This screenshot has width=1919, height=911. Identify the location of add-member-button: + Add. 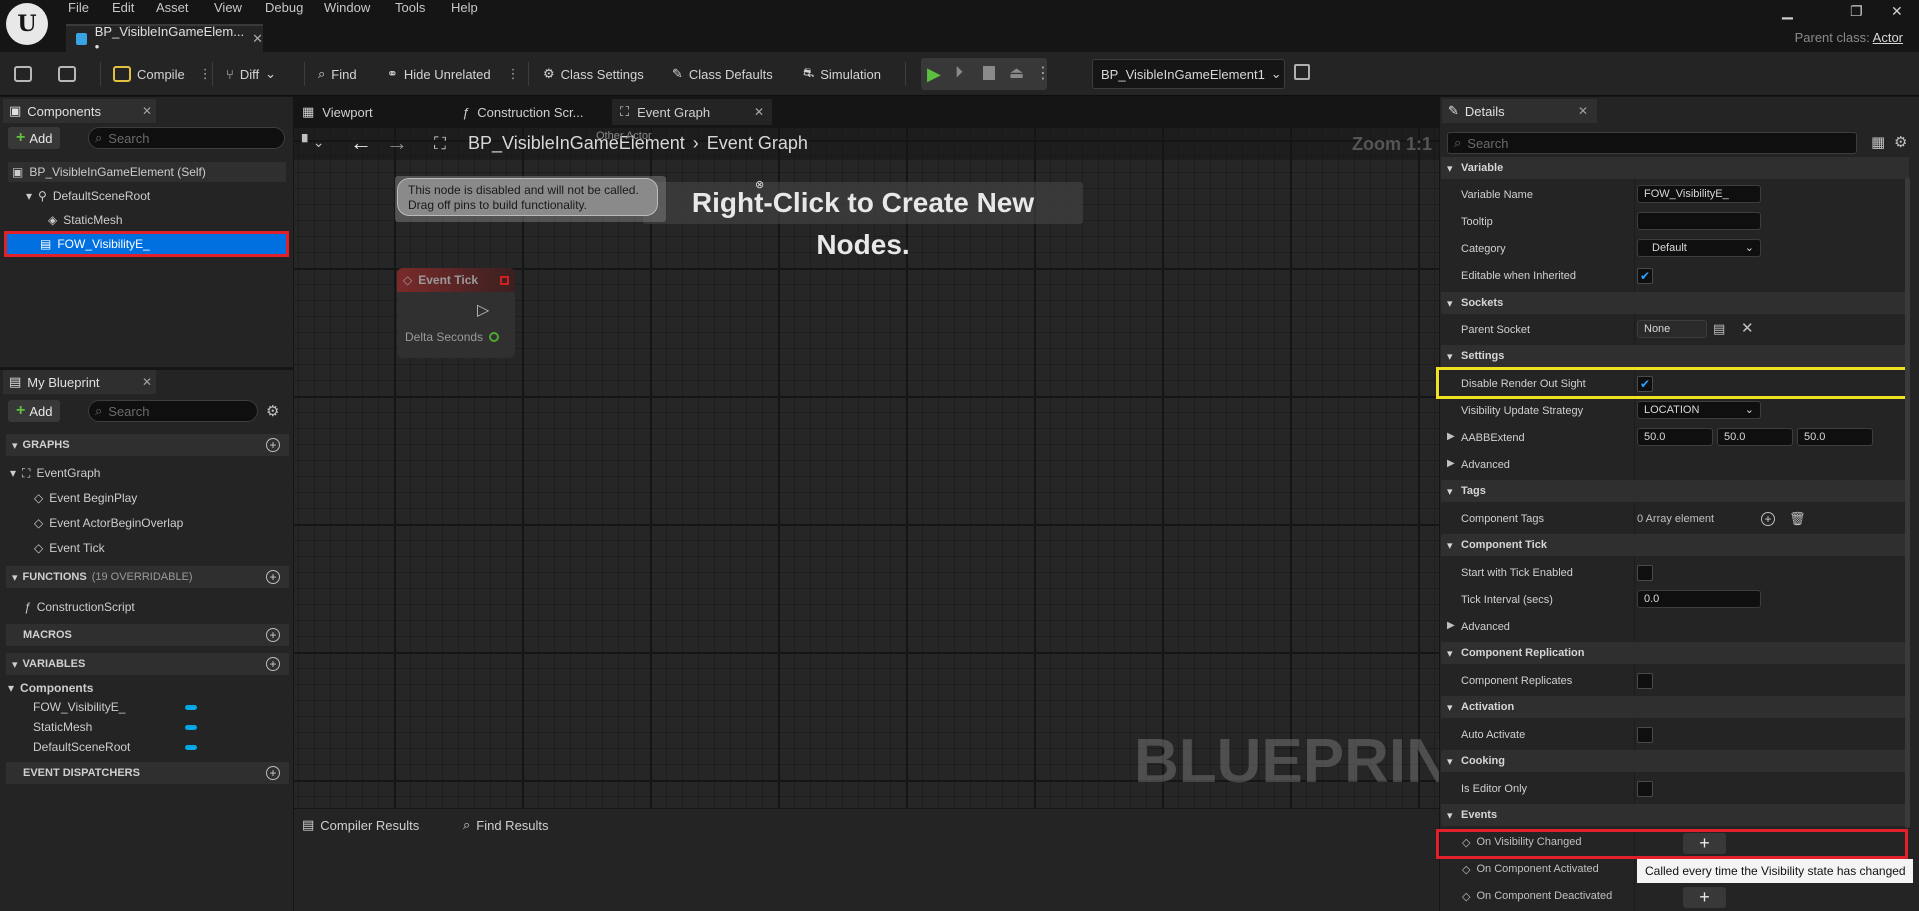
(34, 411).